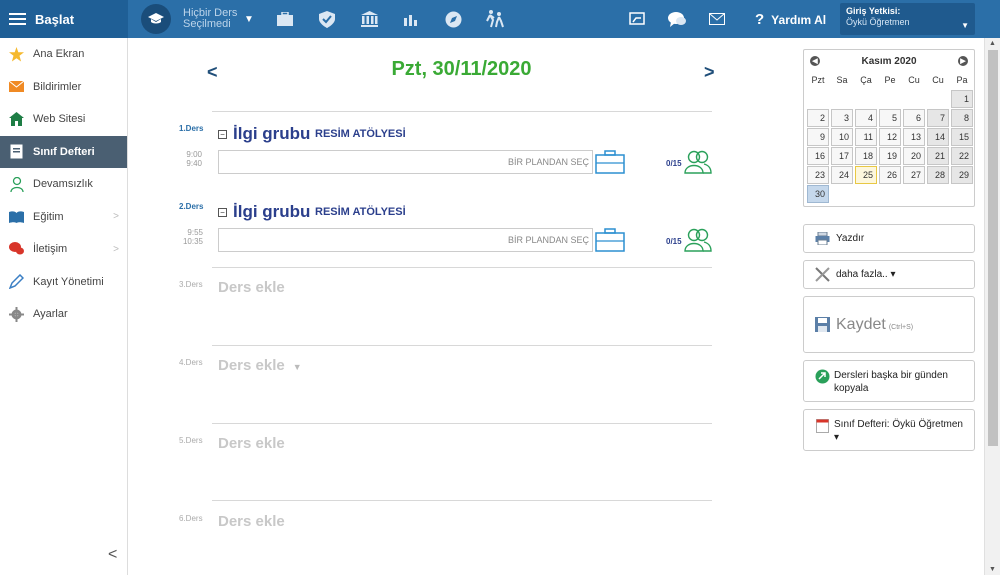  What do you see at coordinates (861, 324) in the screenshot?
I see `save-label: Kaydet` at bounding box center [861, 324].